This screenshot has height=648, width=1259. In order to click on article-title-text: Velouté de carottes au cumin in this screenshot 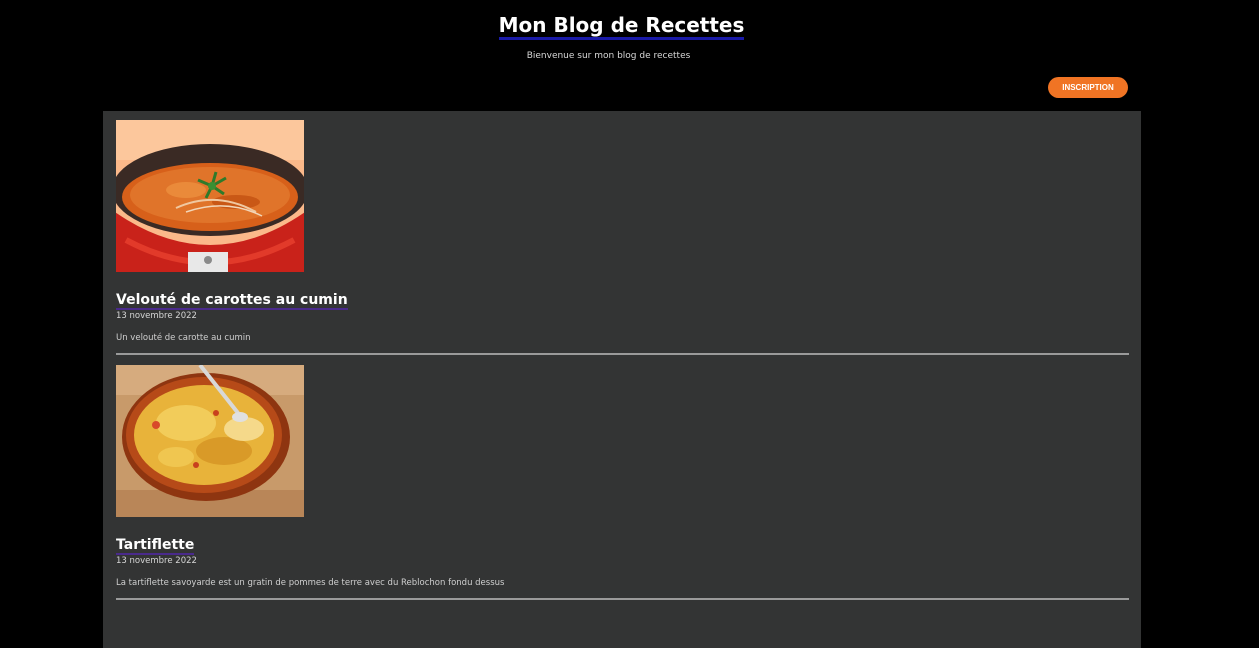, I will do `click(232, 301)`.